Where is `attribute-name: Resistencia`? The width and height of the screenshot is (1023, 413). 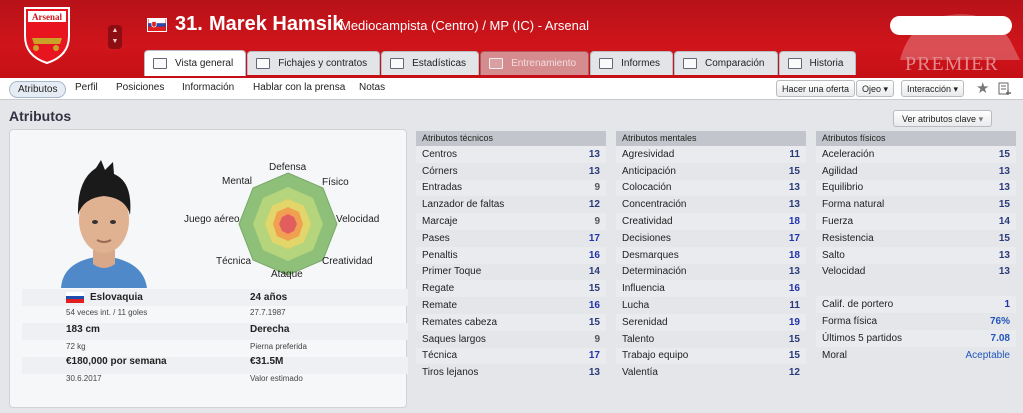
attribute-name: Resistencia is located at coordinates (848, 238).